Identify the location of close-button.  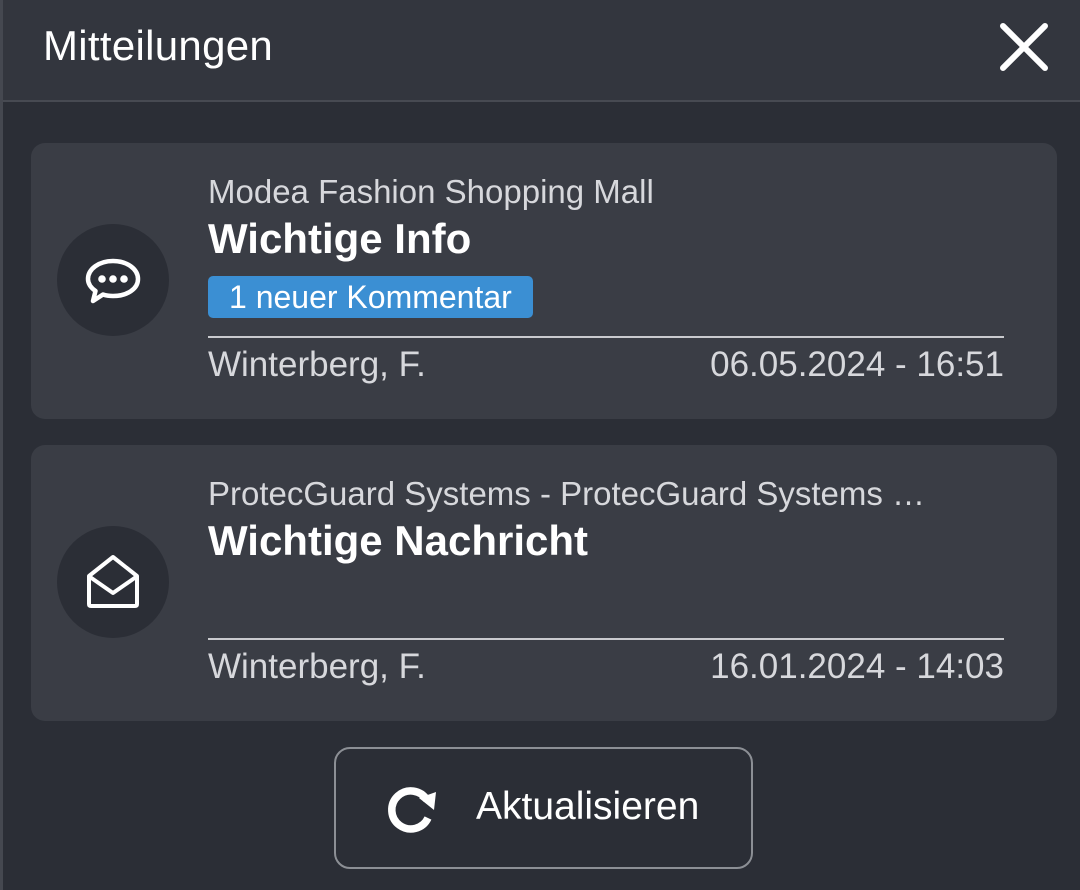
(1024, 47).